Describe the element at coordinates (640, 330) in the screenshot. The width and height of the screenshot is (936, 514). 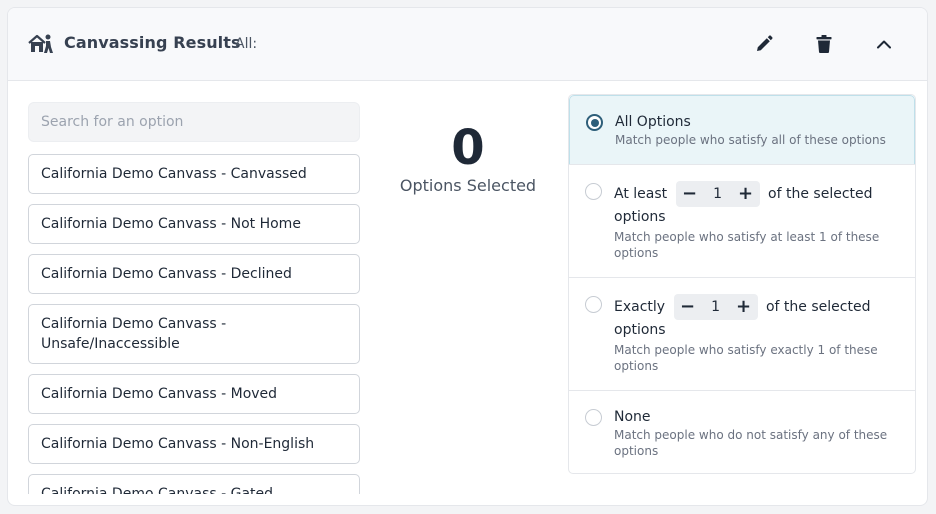
I see `exactly-suffix-line2: options` at that location.